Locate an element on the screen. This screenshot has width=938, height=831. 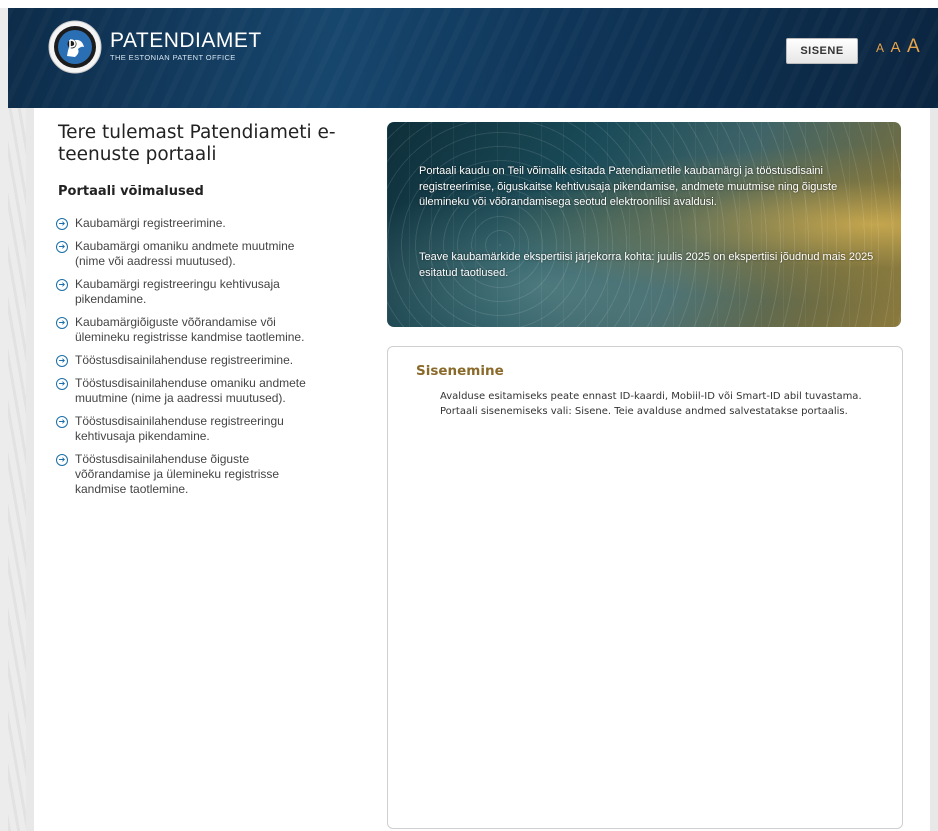
login-panel-title: Sisenemine is located at coordinates (460, 371).